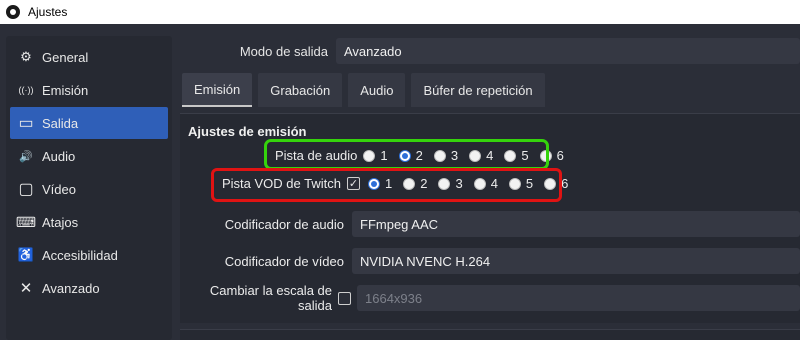 The image size is (800, 340). I want to click on gear-icon: ⚙, so click(26, 56).